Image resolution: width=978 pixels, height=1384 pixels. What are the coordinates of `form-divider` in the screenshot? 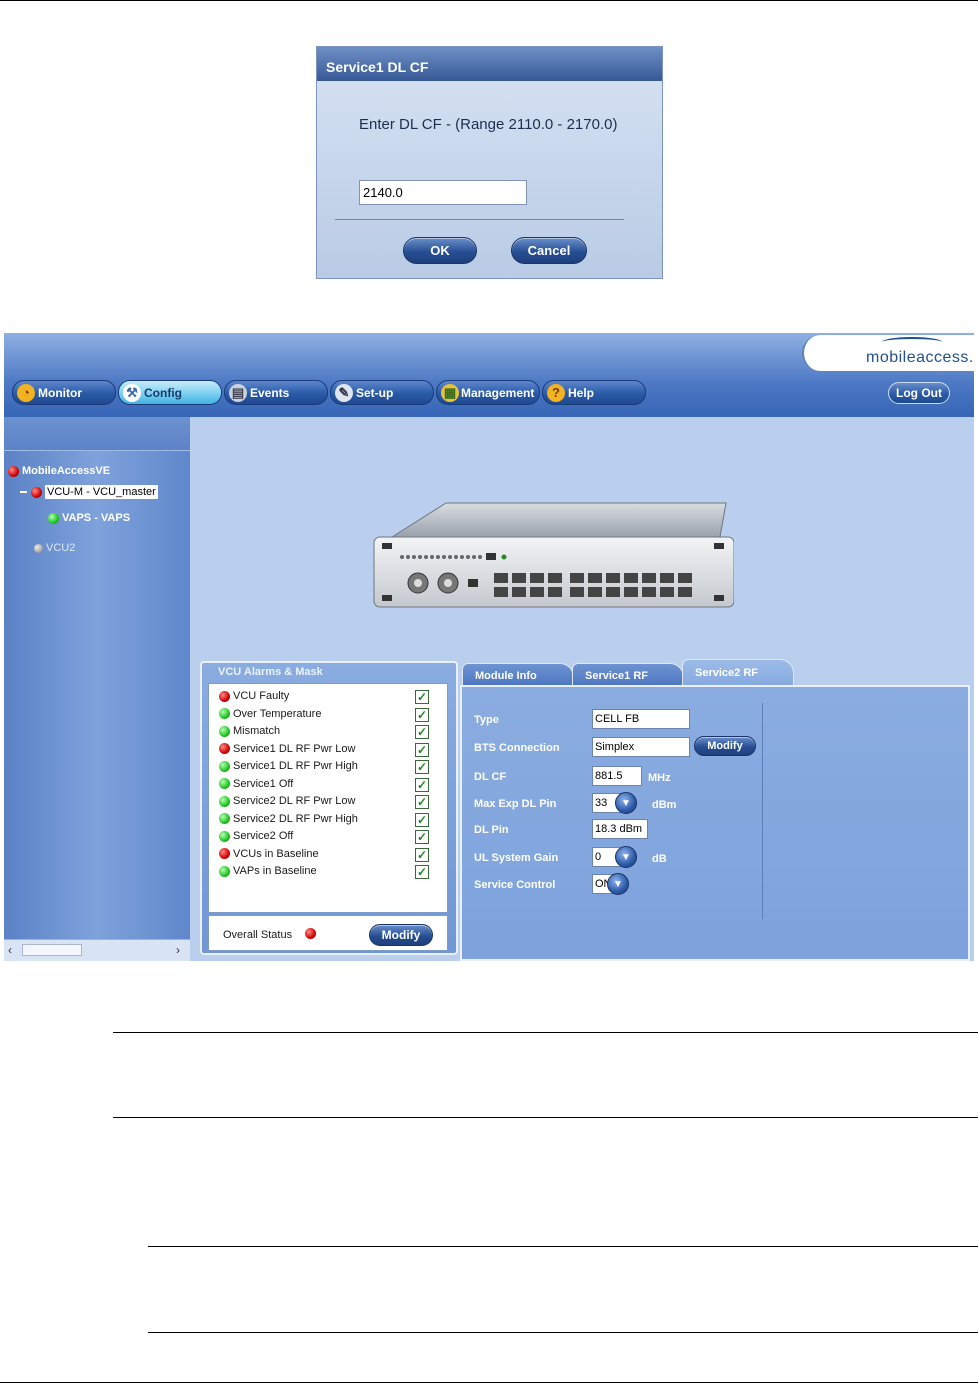 It's located at (762, 811).